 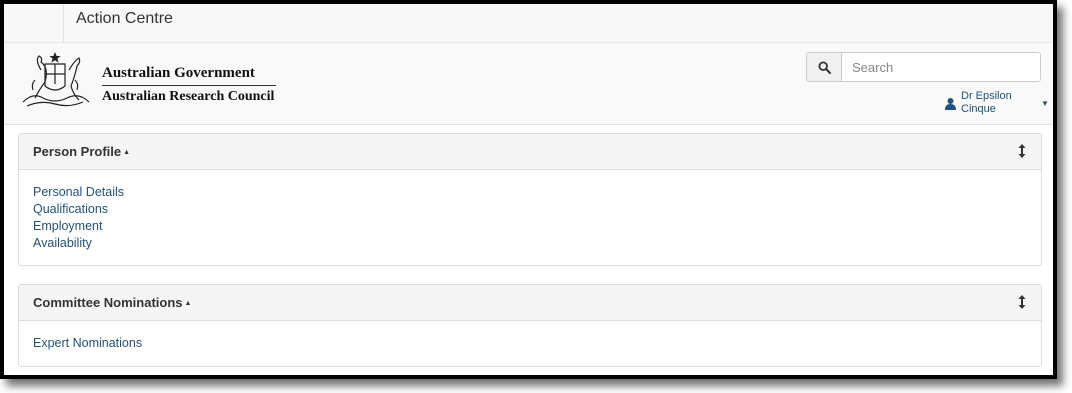 I want to click on search-input, so click(x=941, y=67).